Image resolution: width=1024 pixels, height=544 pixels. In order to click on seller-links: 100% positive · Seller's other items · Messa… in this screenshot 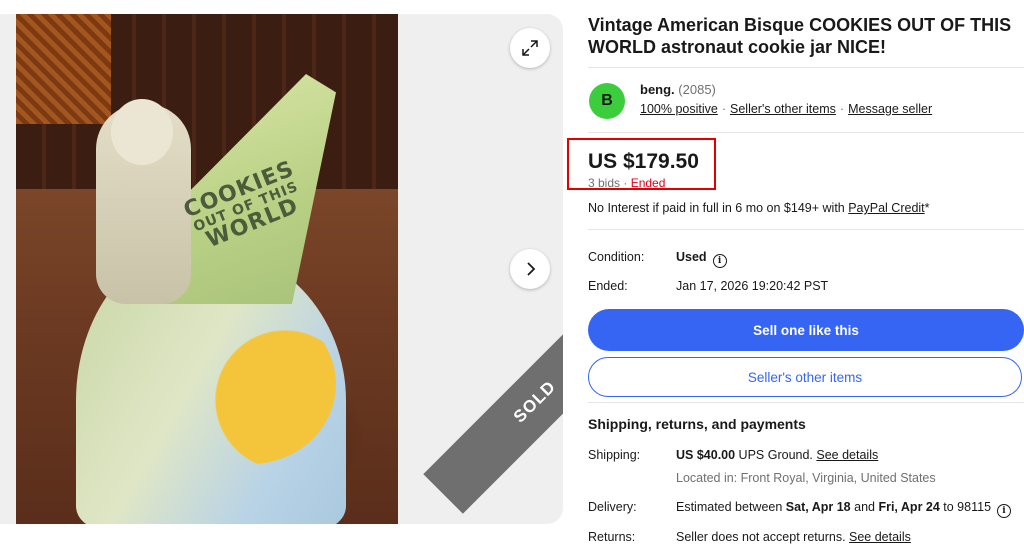, I will do `click(786, 109)`.